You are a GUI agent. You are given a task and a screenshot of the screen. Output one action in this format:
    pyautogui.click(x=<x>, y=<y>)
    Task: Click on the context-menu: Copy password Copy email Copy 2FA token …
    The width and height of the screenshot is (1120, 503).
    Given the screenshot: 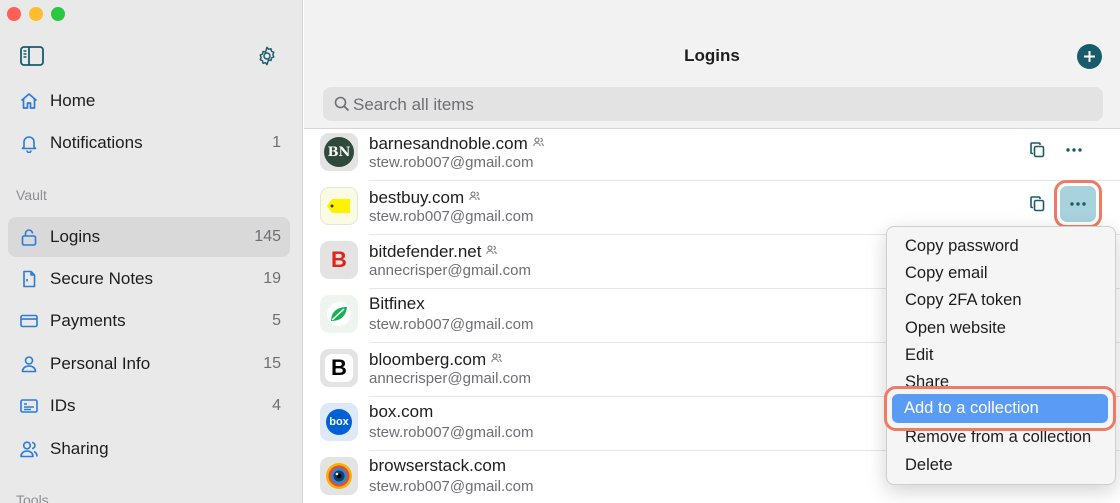 What is the action you would take?
    pyautogui.click(x=1001, y=355)
    